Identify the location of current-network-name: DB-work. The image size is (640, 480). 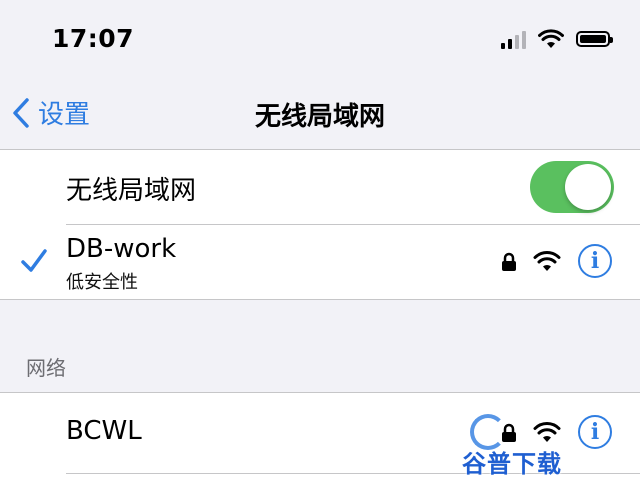
(121, 249).